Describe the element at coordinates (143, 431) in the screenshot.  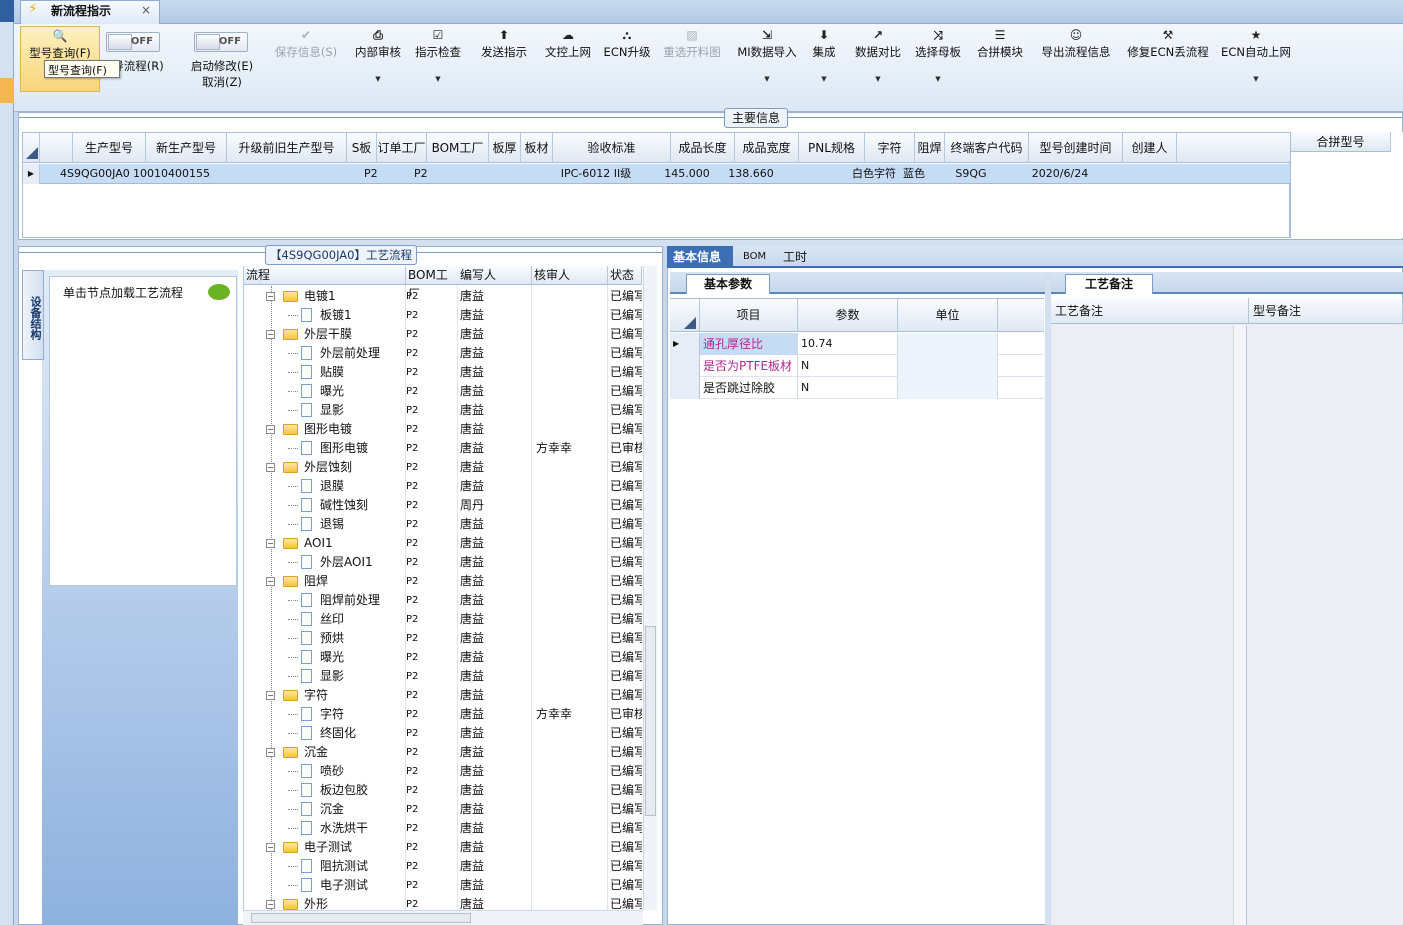
I see `node-hint-box: 单击节点加载工艺流程` at that location.